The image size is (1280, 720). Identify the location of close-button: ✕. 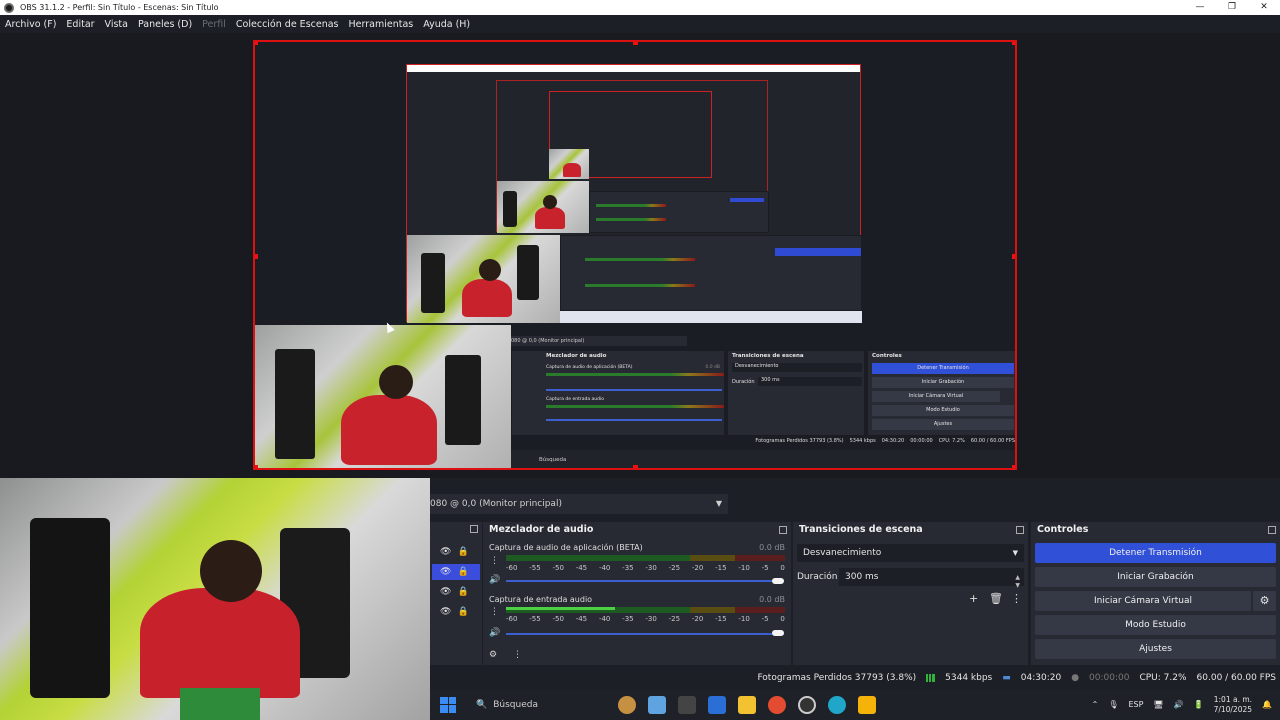
(1264, 7).